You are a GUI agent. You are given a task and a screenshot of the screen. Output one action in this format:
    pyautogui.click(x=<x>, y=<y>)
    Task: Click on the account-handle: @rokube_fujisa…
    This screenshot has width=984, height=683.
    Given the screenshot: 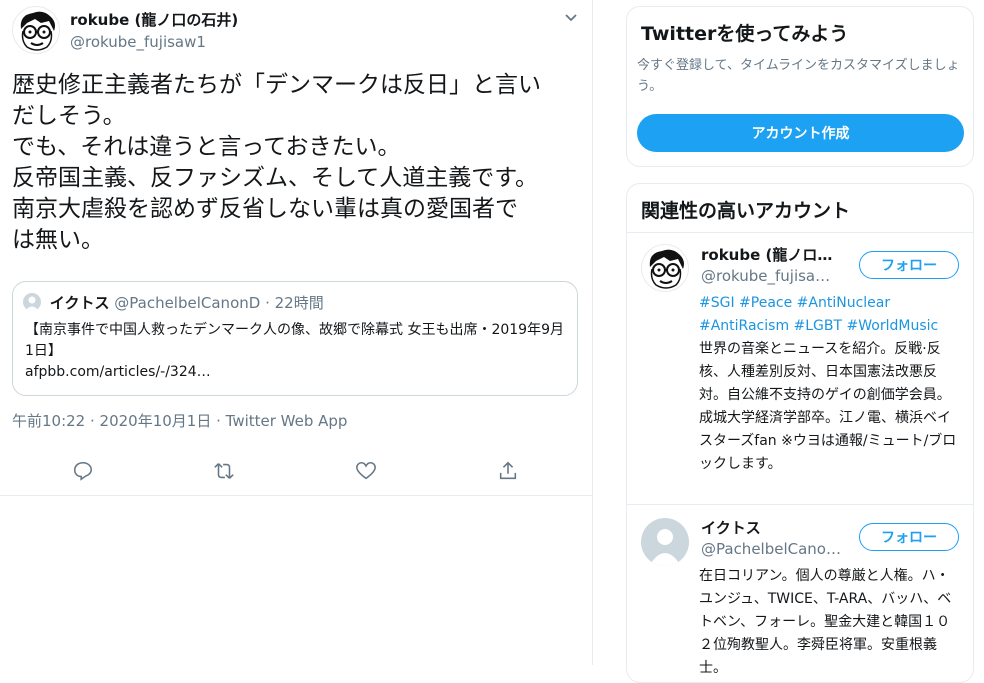 What is the action you would take?
    pyautogui.click(x=765, y=276)
    